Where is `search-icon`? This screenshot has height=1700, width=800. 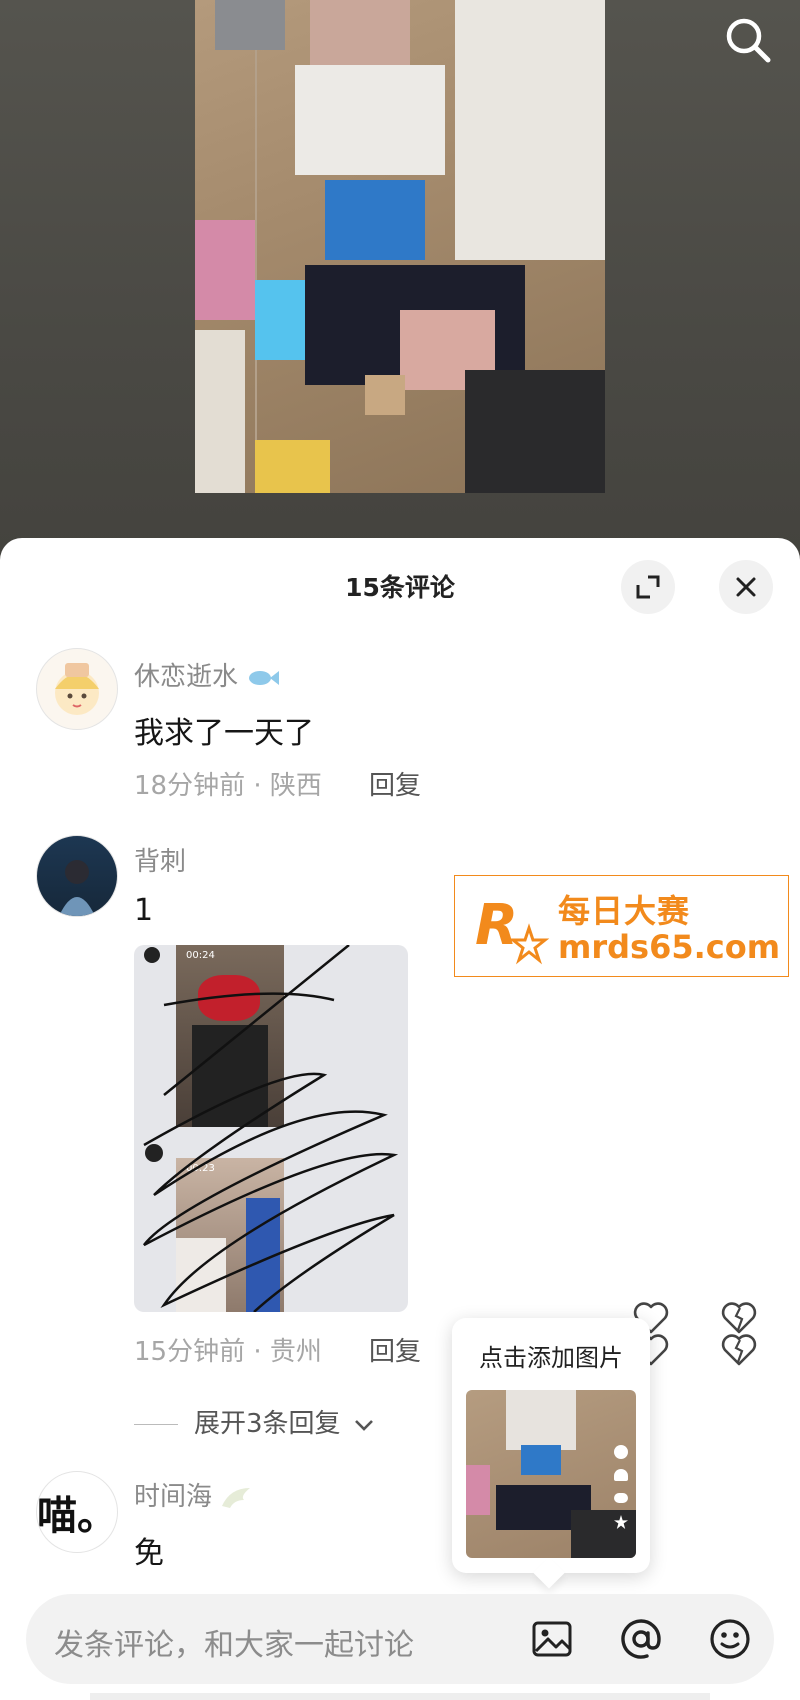
search-icon is located at coordinates (748, 40).